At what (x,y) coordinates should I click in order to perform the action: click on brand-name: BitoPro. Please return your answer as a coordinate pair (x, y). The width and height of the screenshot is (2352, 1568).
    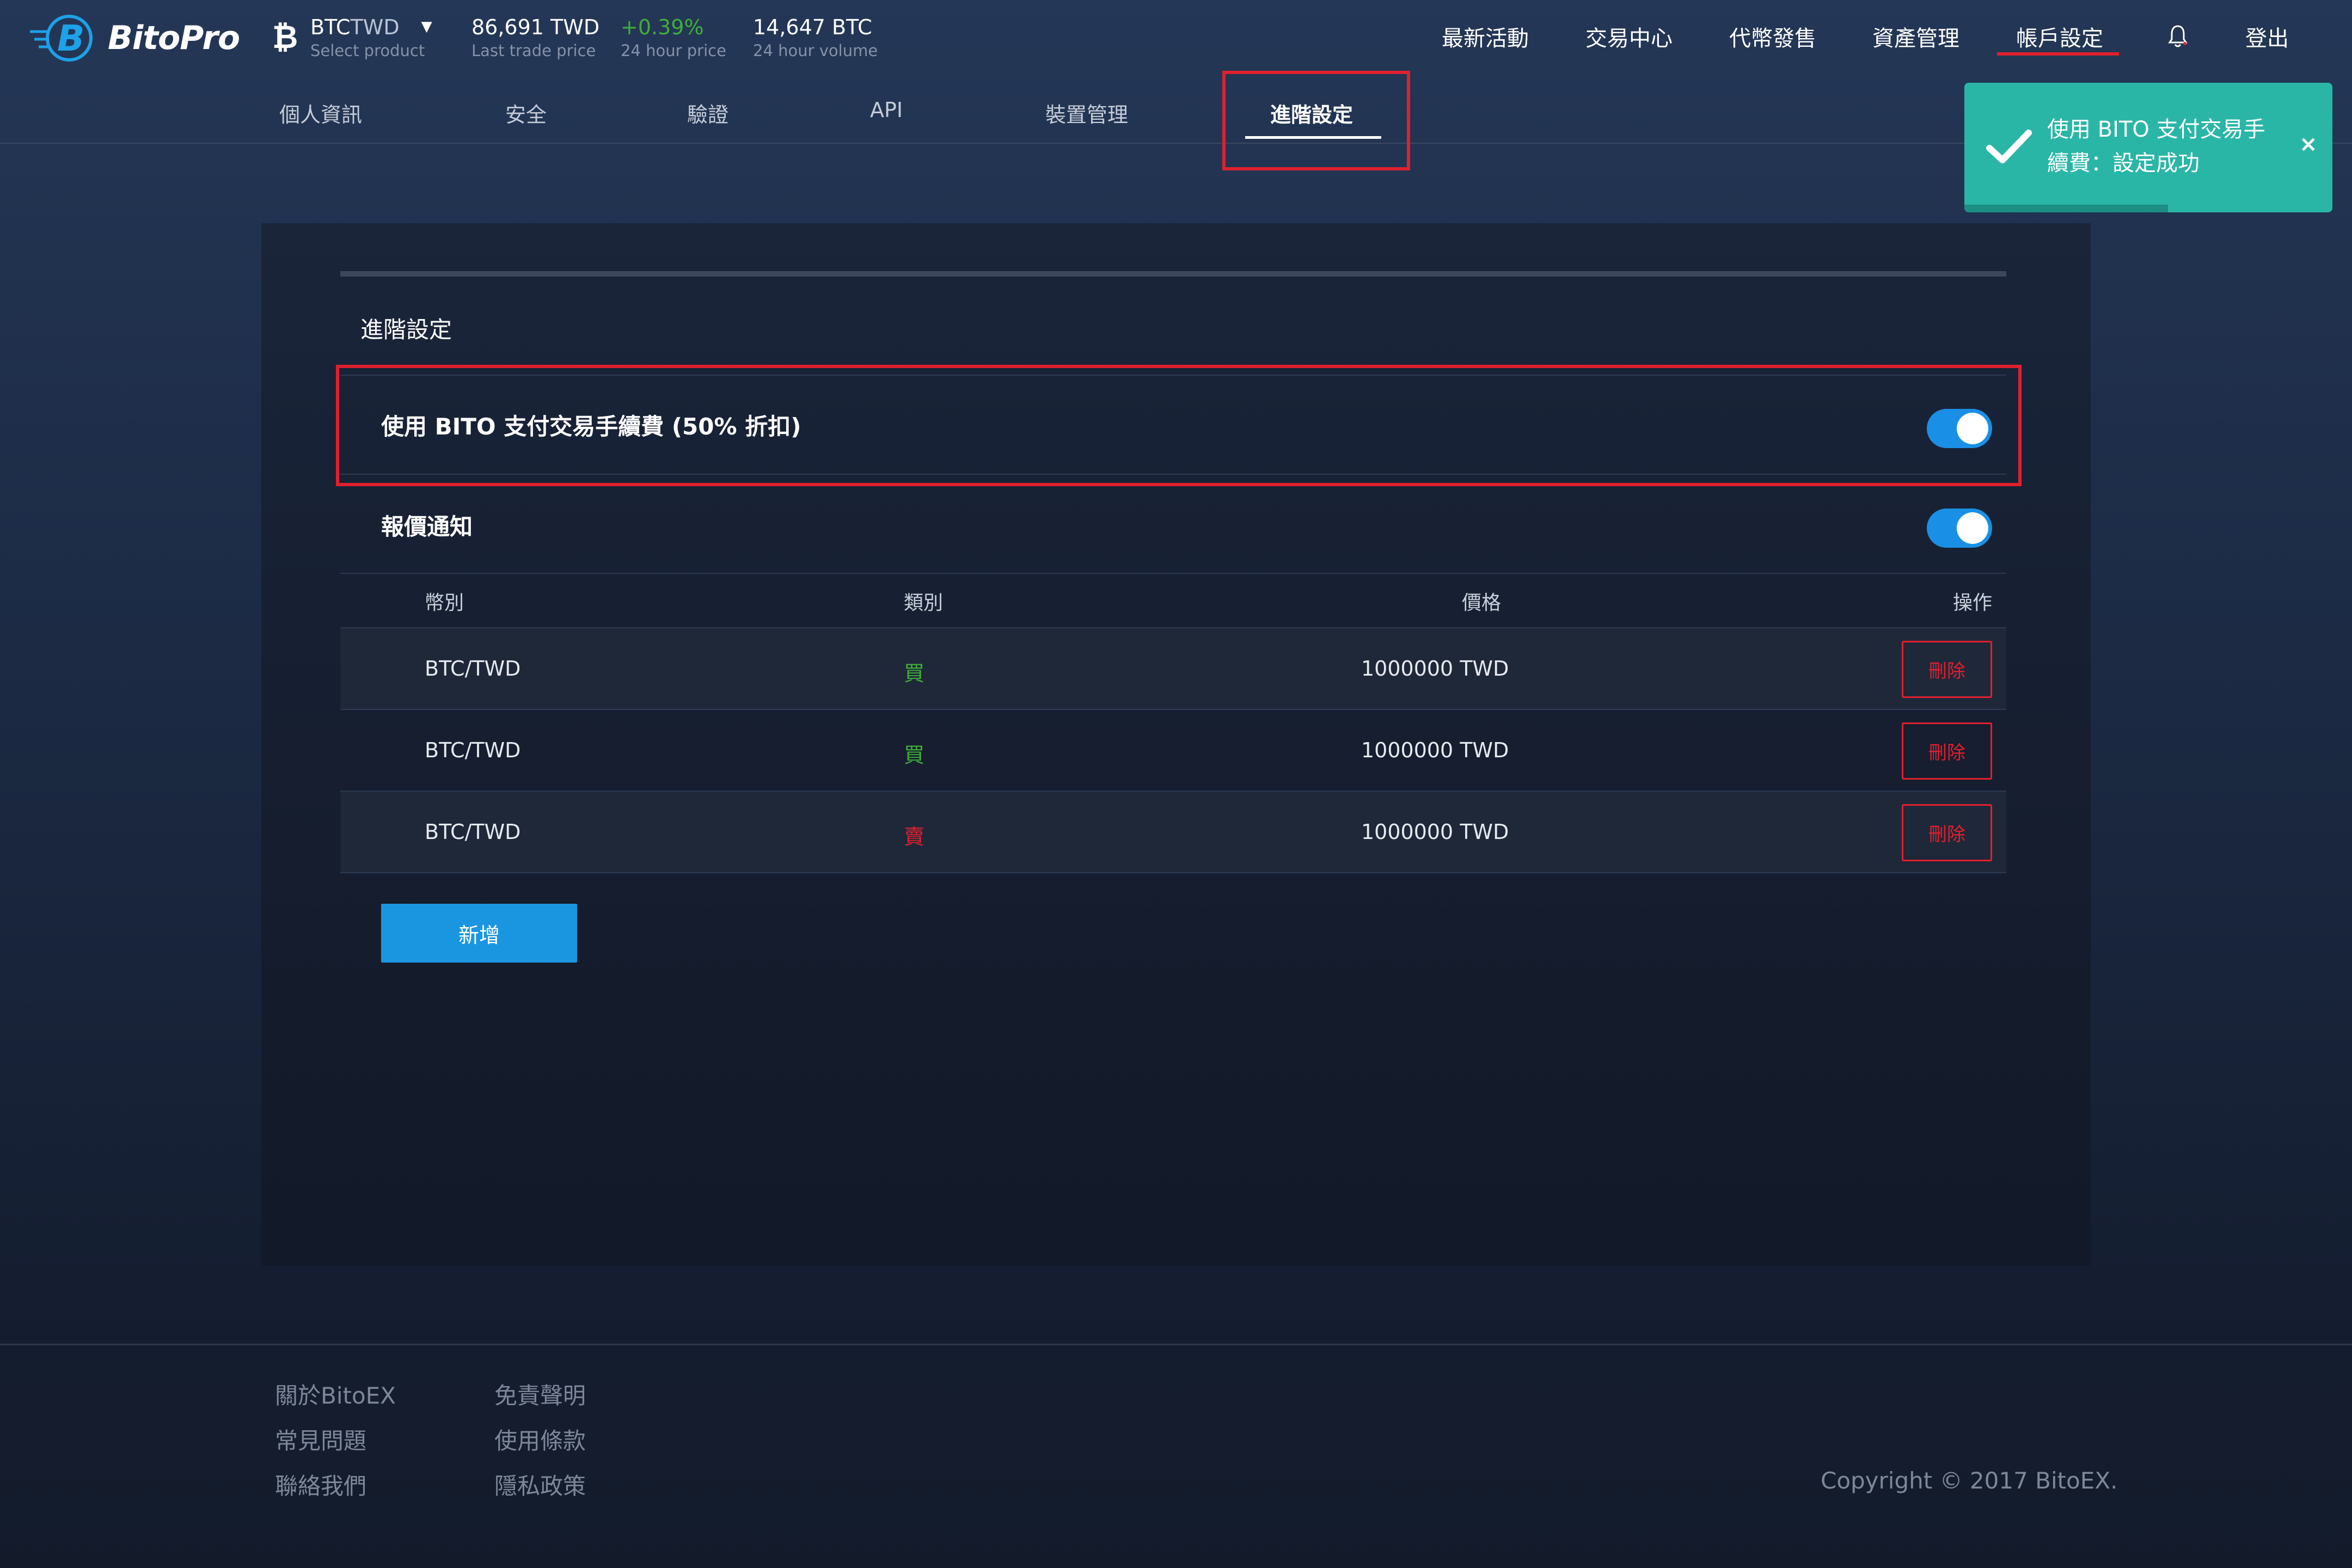
    Looking at the image, I should click on (174, 38).